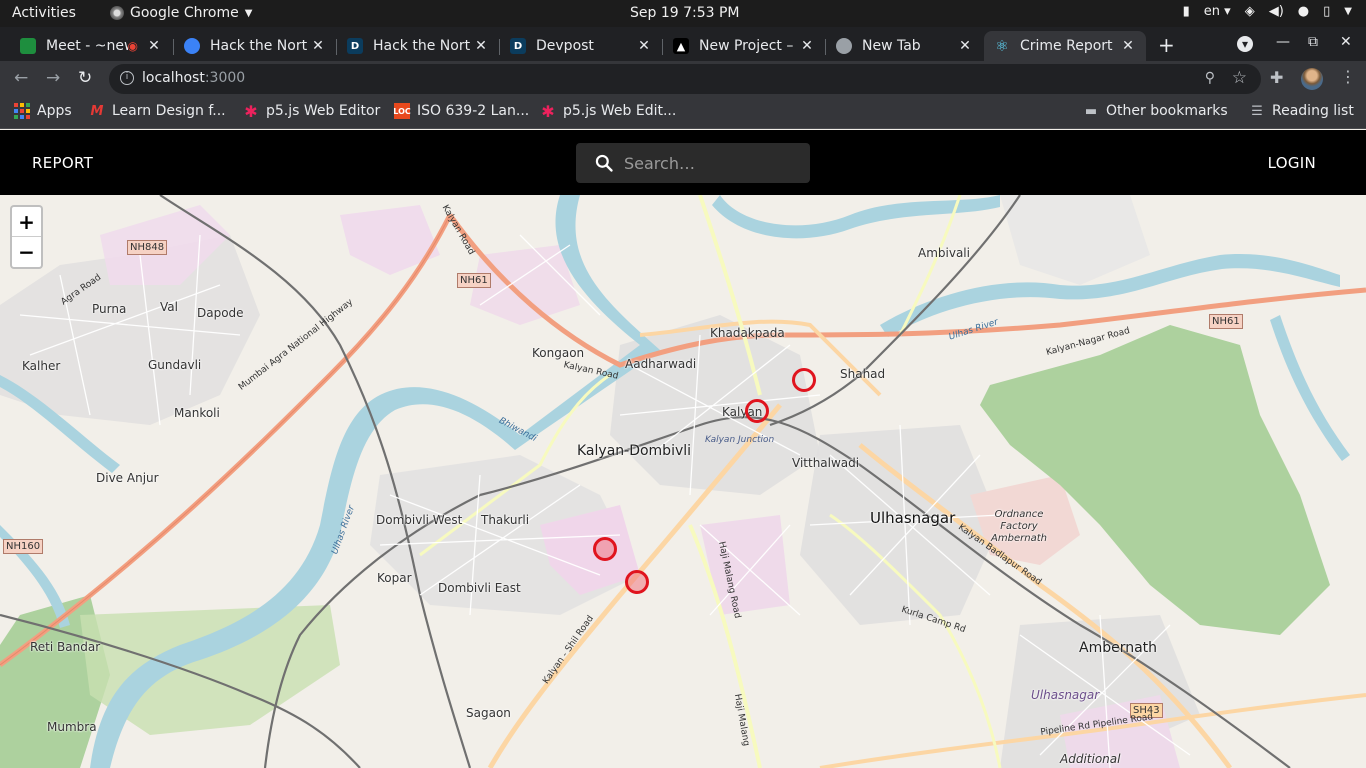  What do you see at coordinates (62, 163) in the screenshot?
I see `report-button: REPORT` at bounding box center [62, 163].